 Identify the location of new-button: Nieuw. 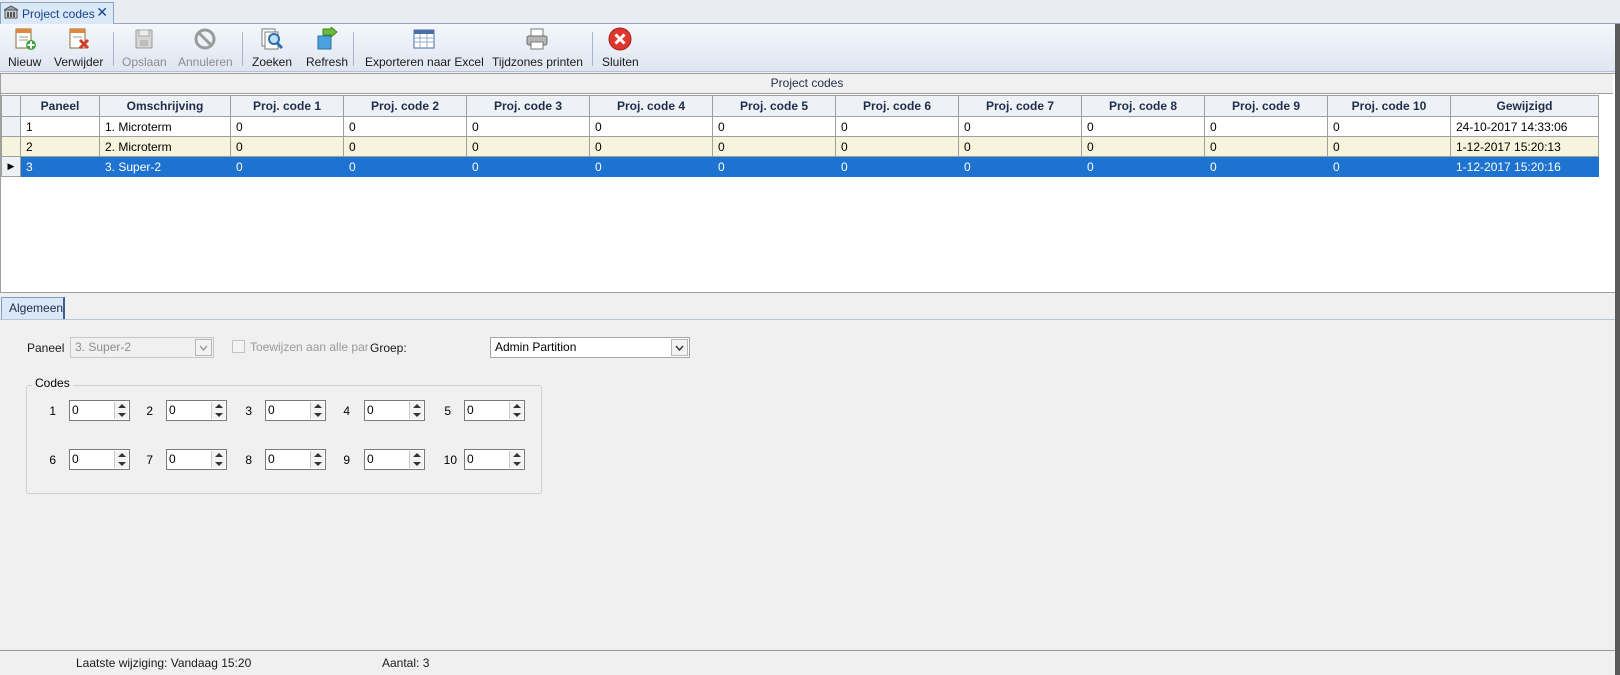
(24, 48).